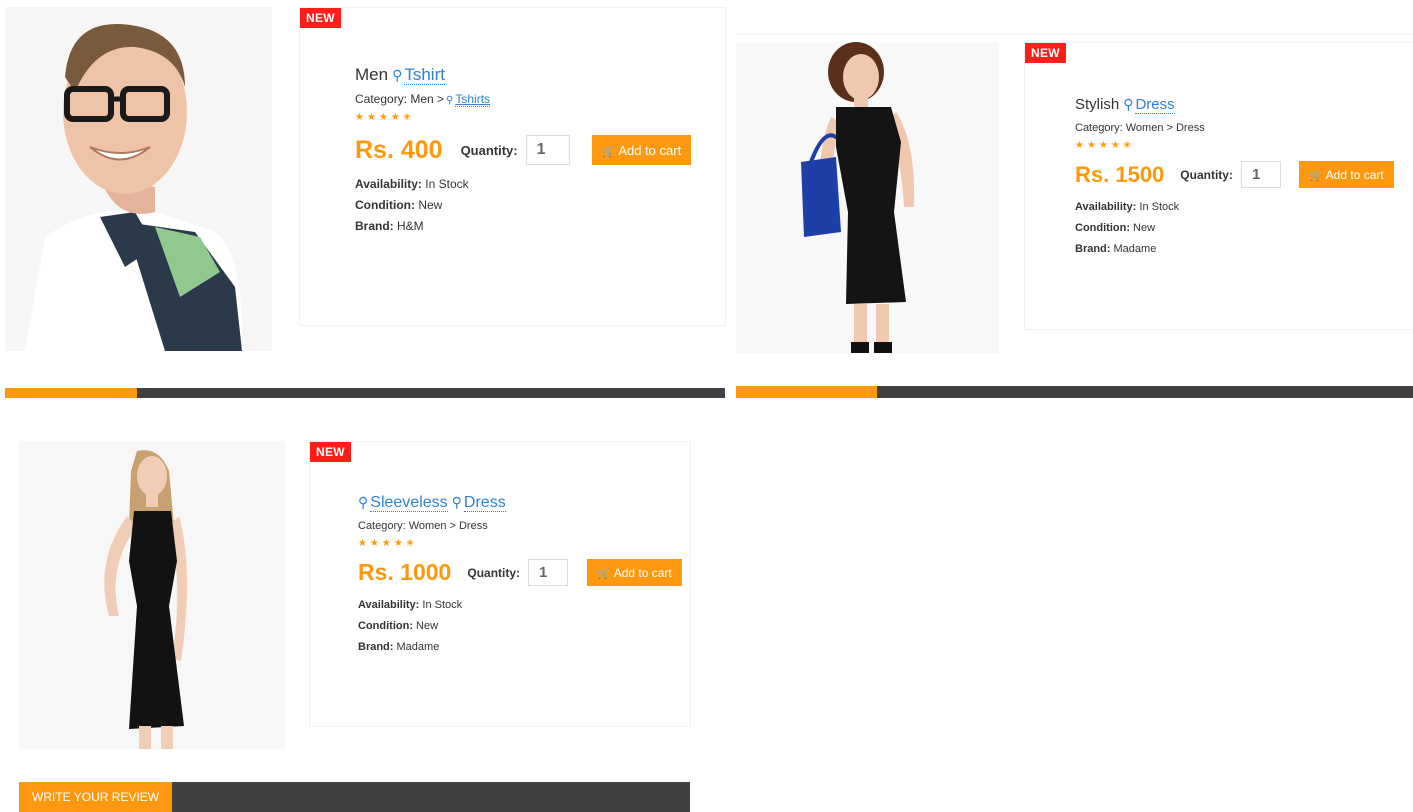 This screenshot has width=1413, height=812. I want to click on price-row: Rs. 1000 Quantity: 🛒Add to cart, so click(520, 572).